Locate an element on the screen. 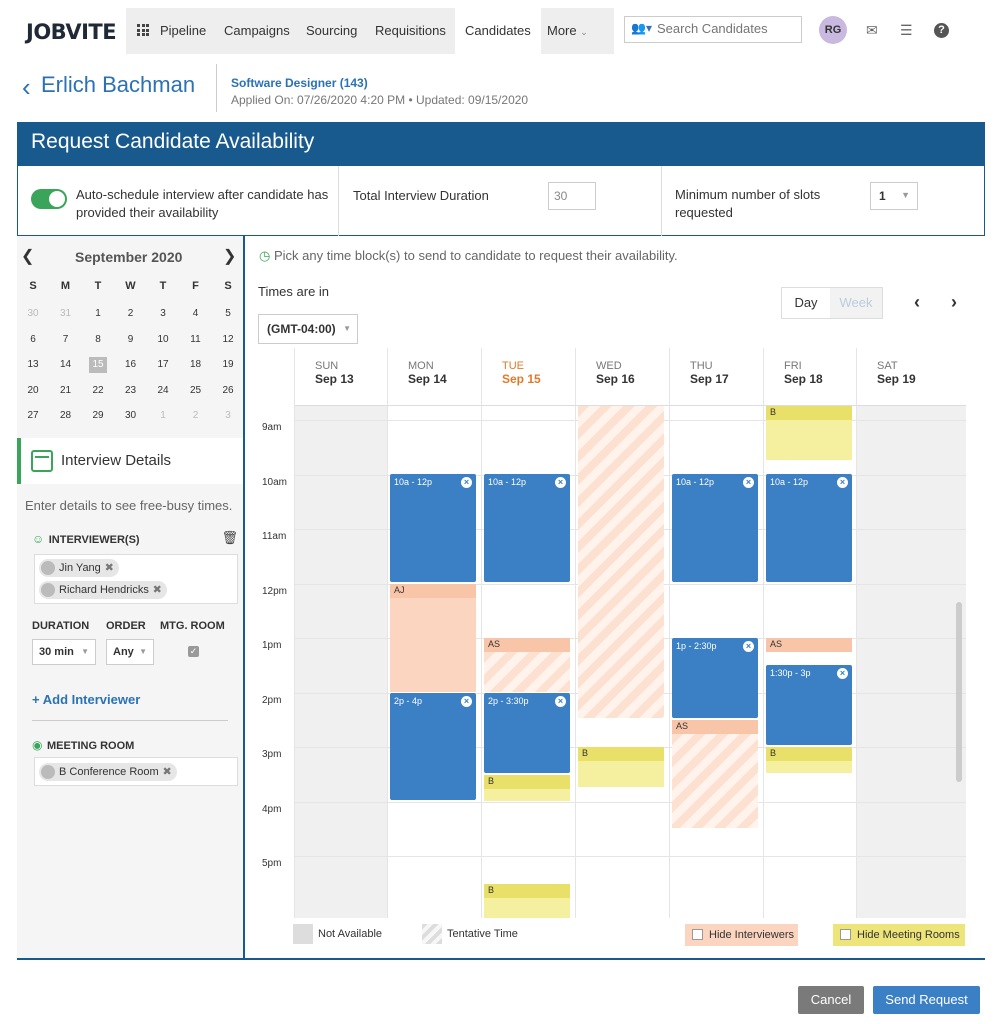 Image resolution: width=995 pixels, height=1024 pixels. people-filter-icon: 👥▾ is located at coordinates (641, 28).